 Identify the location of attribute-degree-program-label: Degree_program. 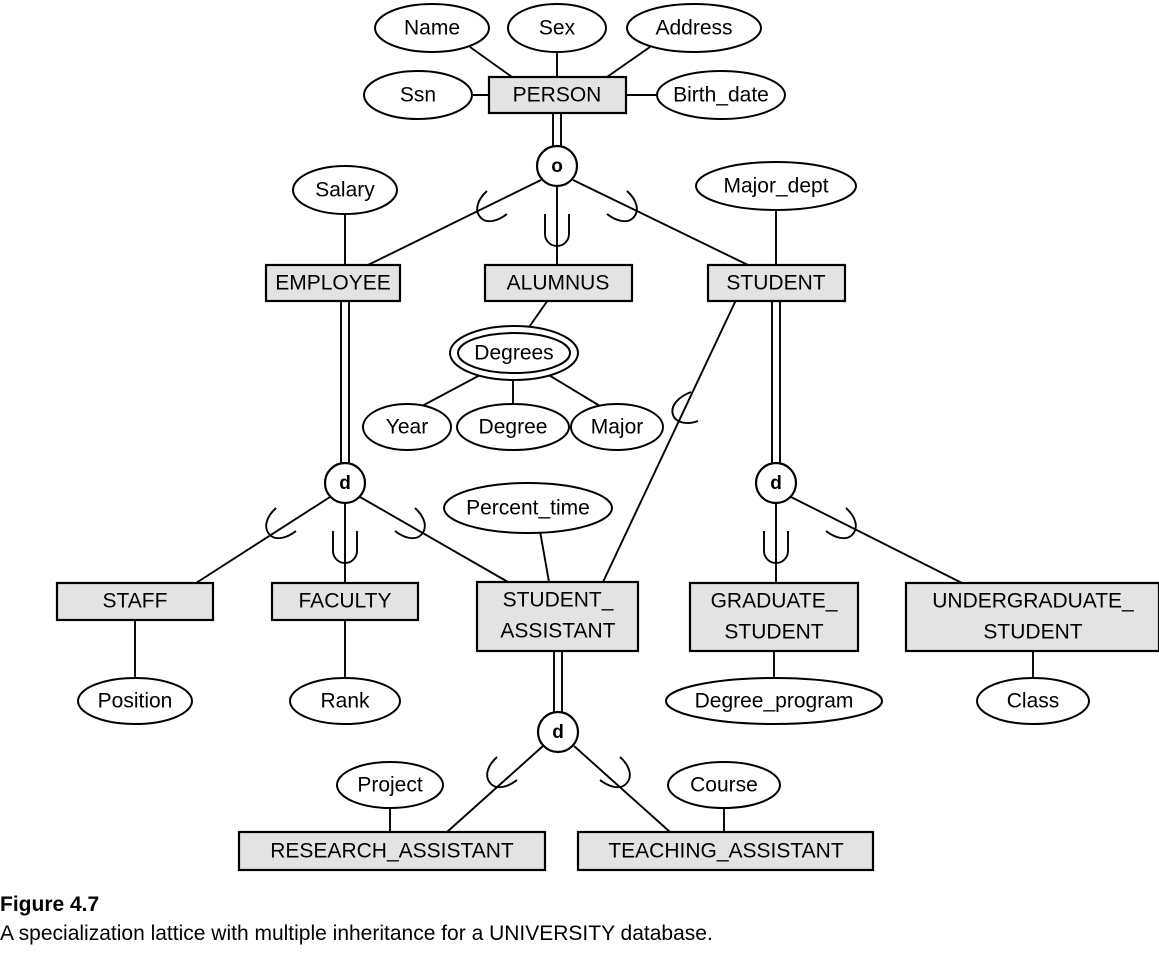
(774, 701).